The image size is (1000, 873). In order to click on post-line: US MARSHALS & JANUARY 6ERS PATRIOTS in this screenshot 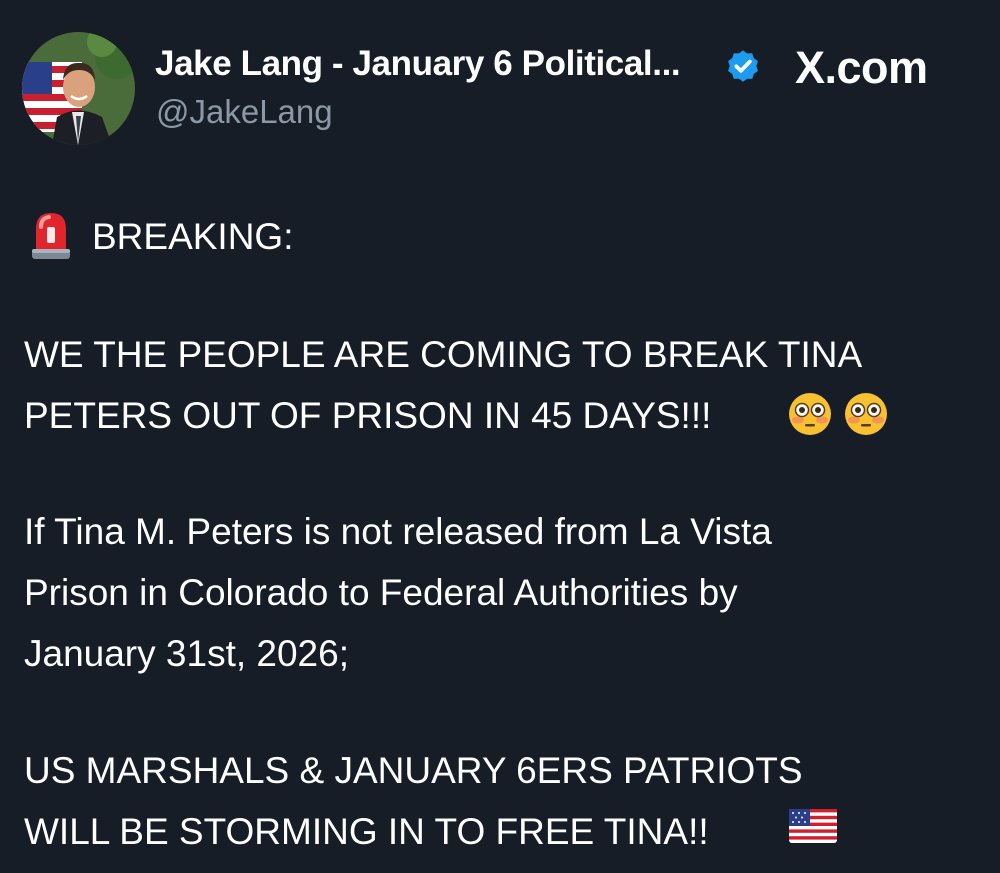, I will do `click(413, 770)`.